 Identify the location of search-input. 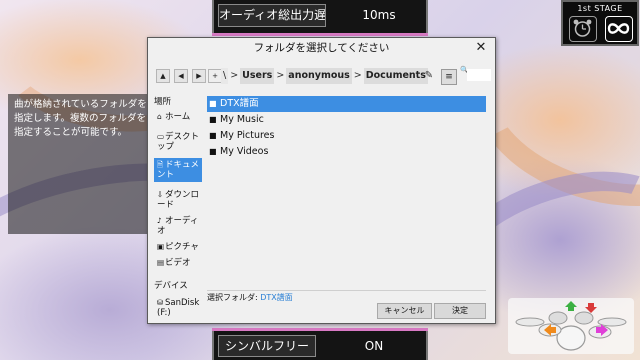
(479, 75).